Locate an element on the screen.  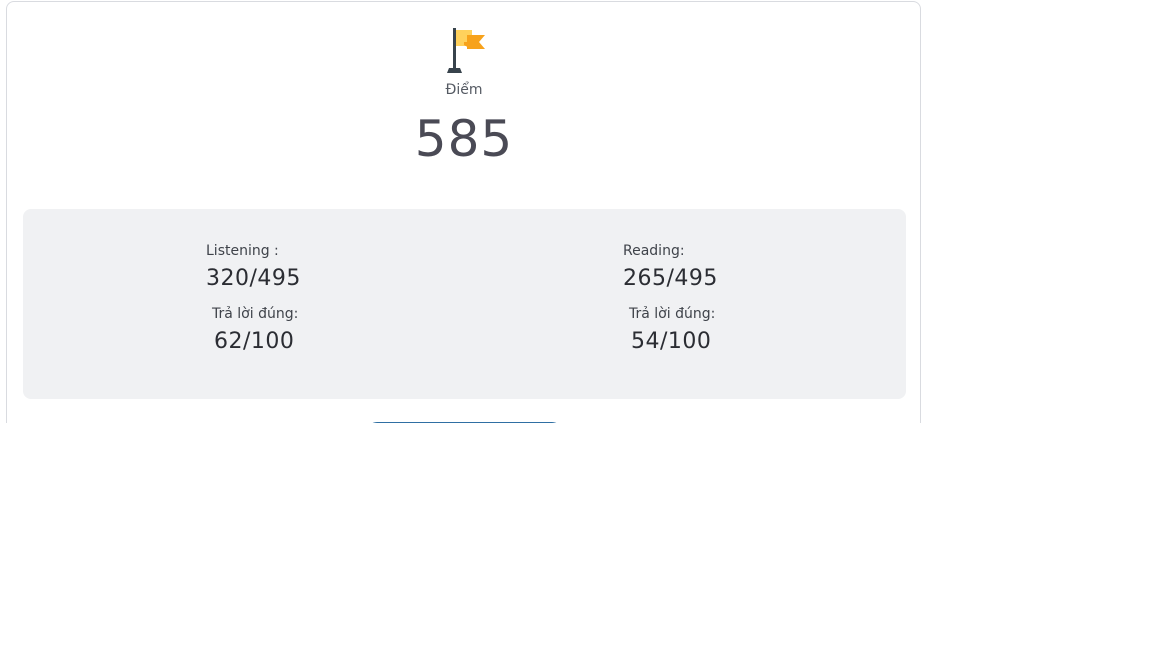
reading-correct-label: Trả lời đúng: is located at coordinates (672, 314).